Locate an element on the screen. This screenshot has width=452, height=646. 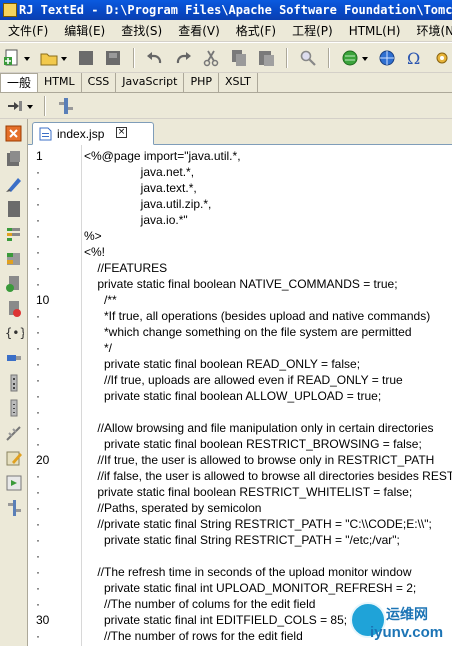
code-line: java.io.*" is located at coordinates (136, 220).